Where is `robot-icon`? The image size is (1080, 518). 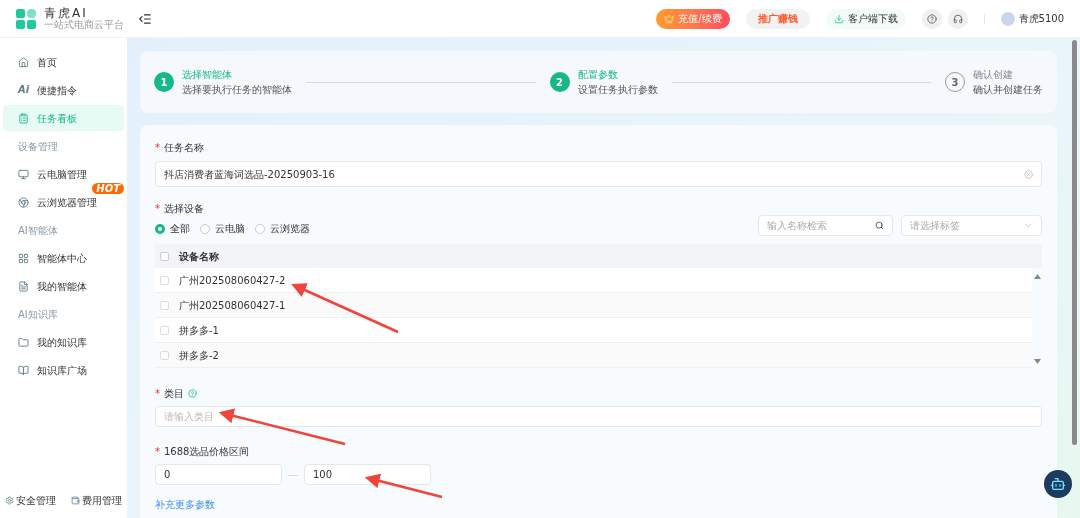 robot-icon is located at coordinates (1058, 484).